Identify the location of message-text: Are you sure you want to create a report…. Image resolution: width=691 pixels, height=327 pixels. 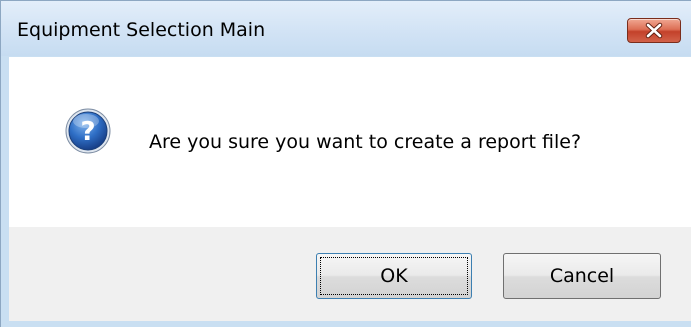
(365, 142).